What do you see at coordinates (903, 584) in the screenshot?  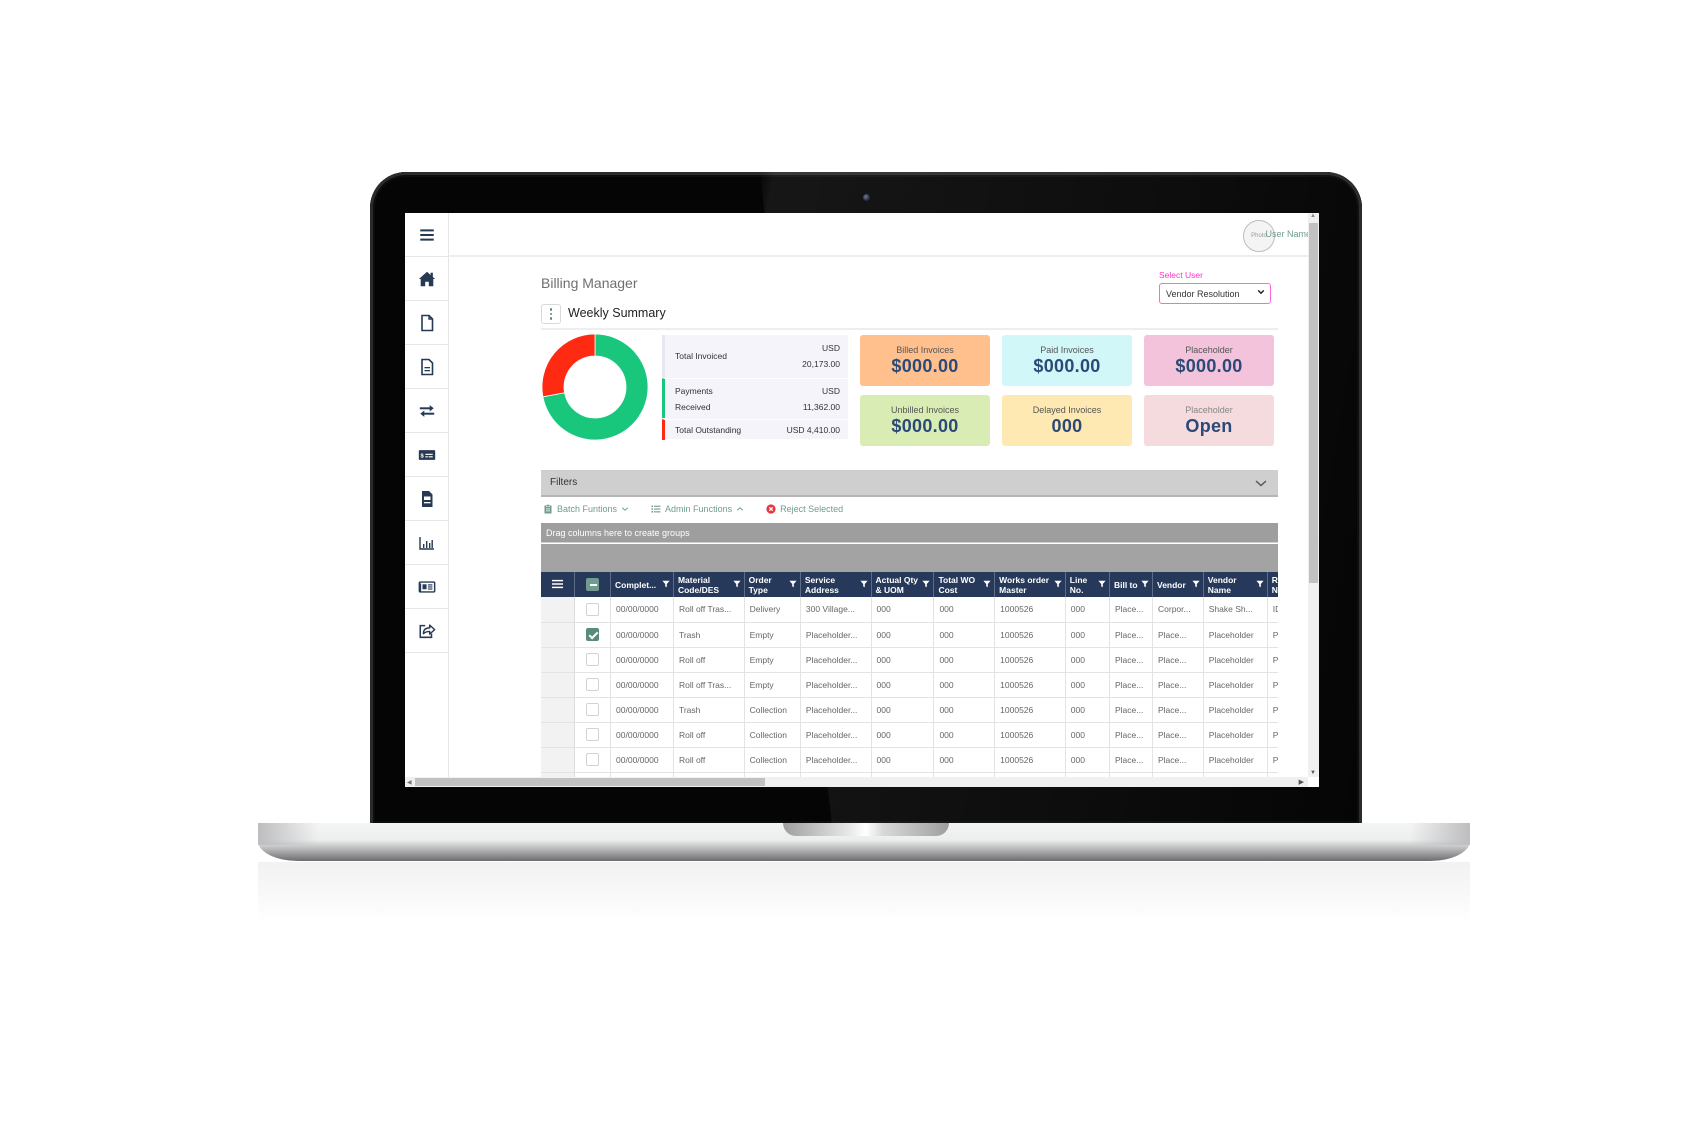 I see `column-header: Actual Qty & UOM` at bounding box center [903, 584].